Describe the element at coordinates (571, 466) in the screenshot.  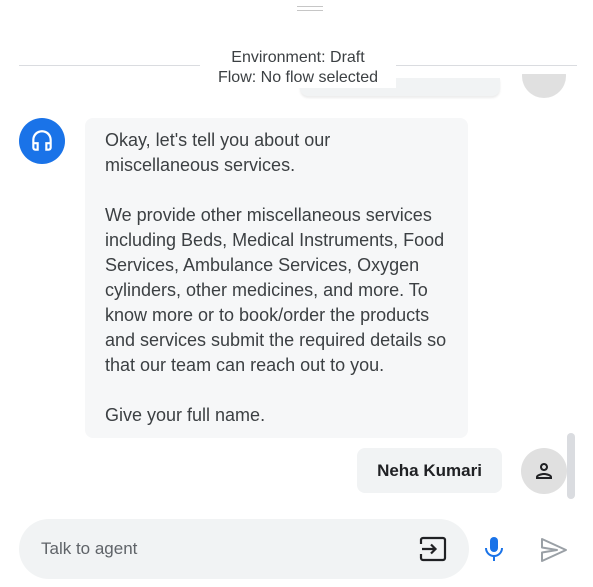
I see `scrollbar-thumb` at that location.